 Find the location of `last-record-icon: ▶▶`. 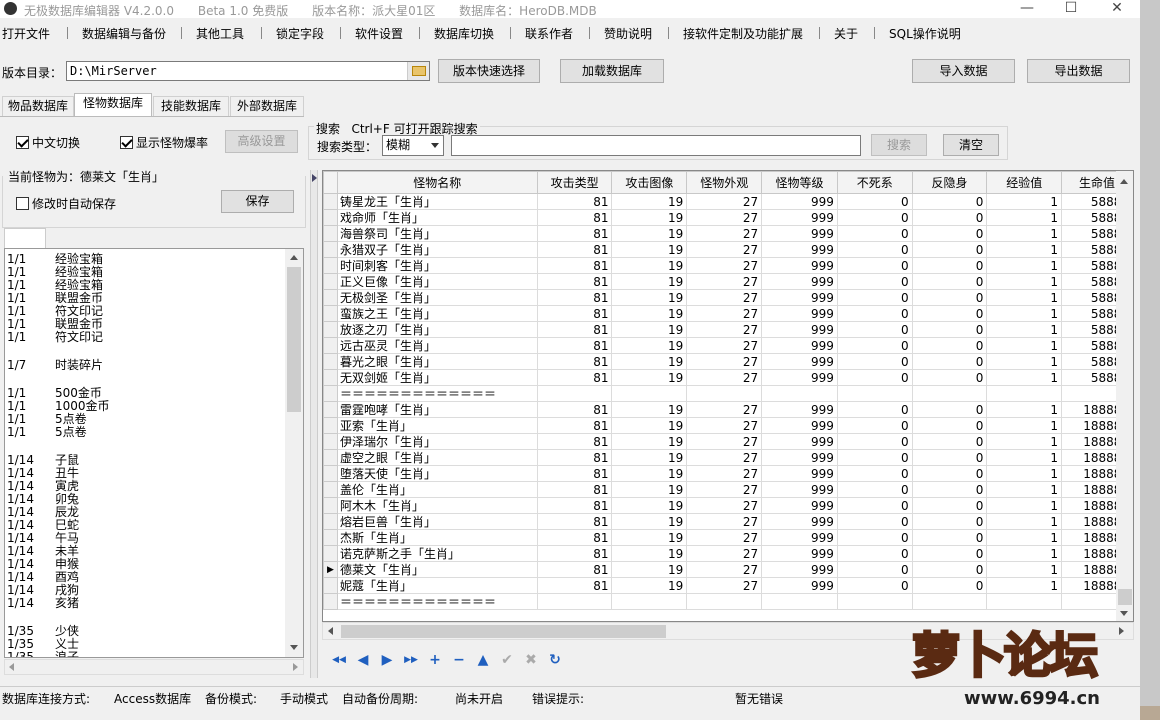

last-record-icon: ▶▶ is located at coordinates (411, 660).